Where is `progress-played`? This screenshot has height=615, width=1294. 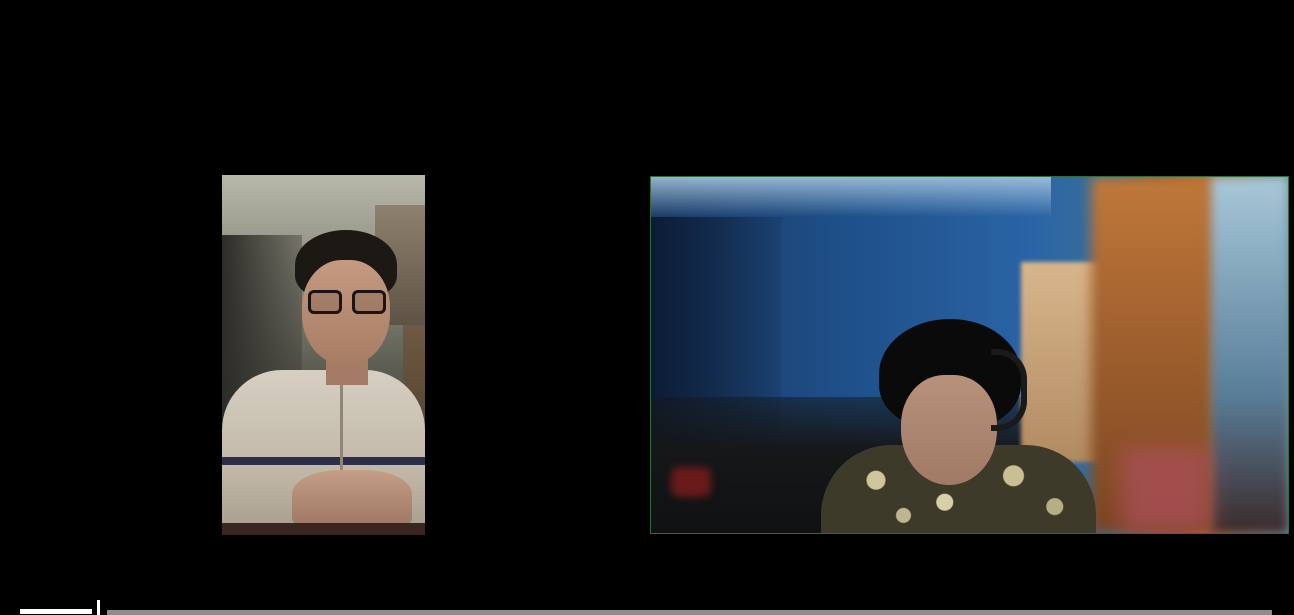 progress-played is located at coordinates (56, 611).